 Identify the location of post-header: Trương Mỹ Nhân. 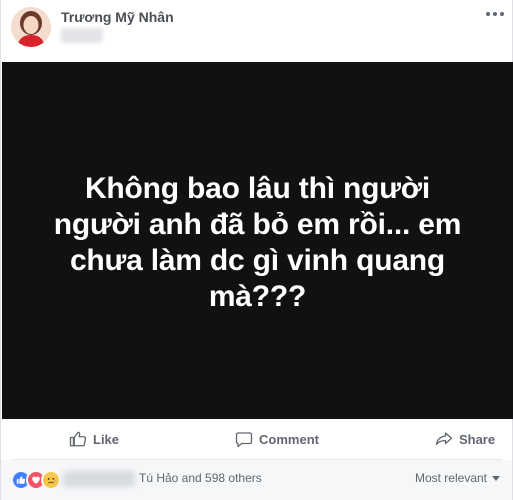
(256, 31).